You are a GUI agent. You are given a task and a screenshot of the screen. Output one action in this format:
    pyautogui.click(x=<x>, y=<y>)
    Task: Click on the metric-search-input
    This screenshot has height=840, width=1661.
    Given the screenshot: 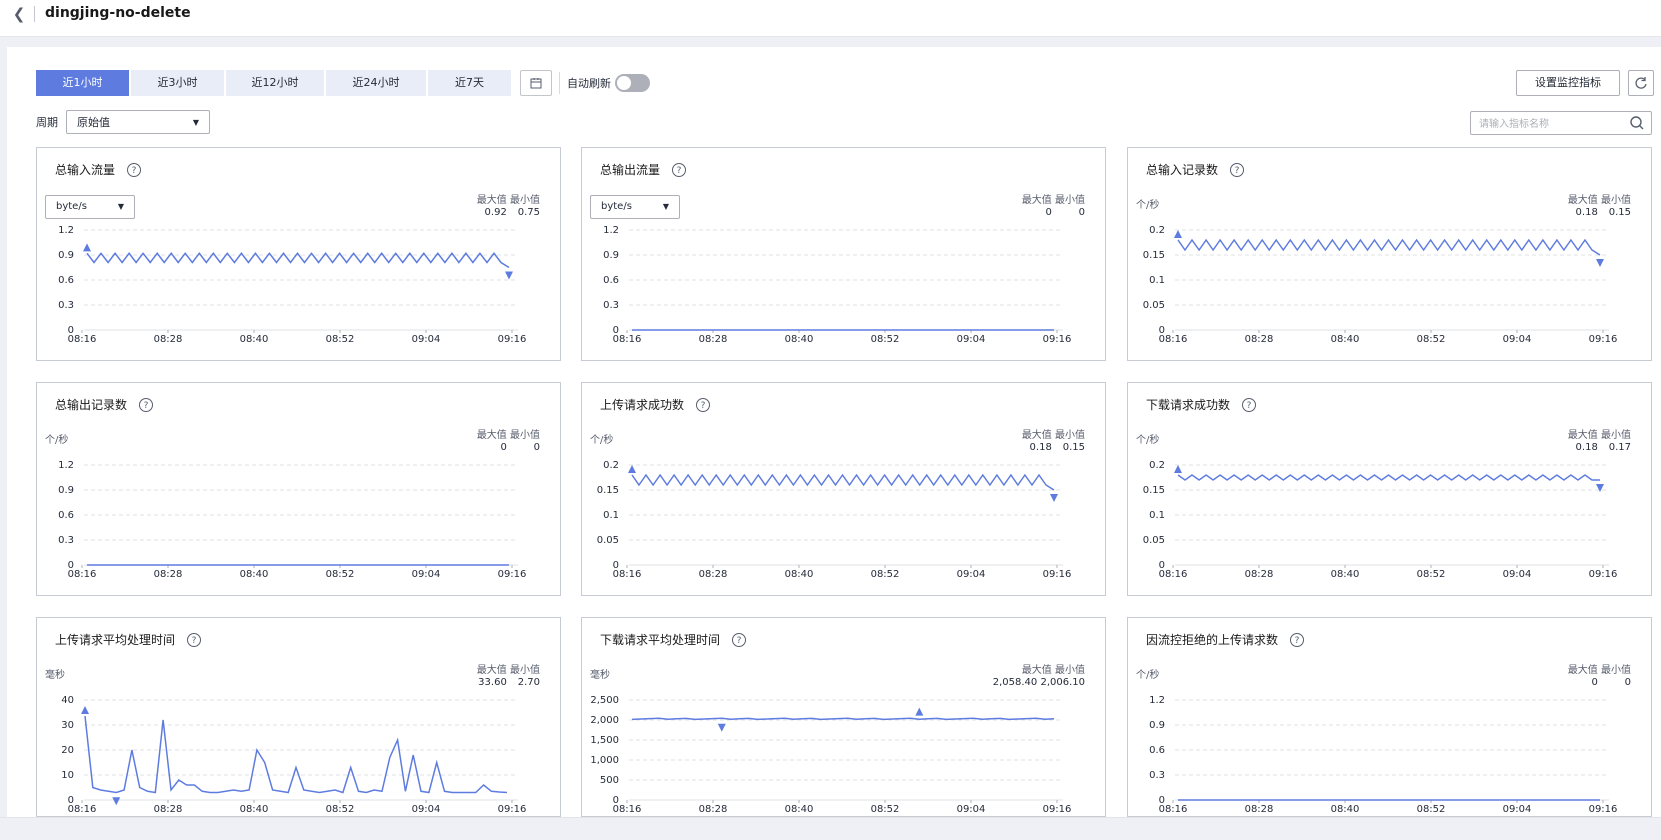 What is the action you would take?
    pyautogui.click(x=1554, y=124)
    